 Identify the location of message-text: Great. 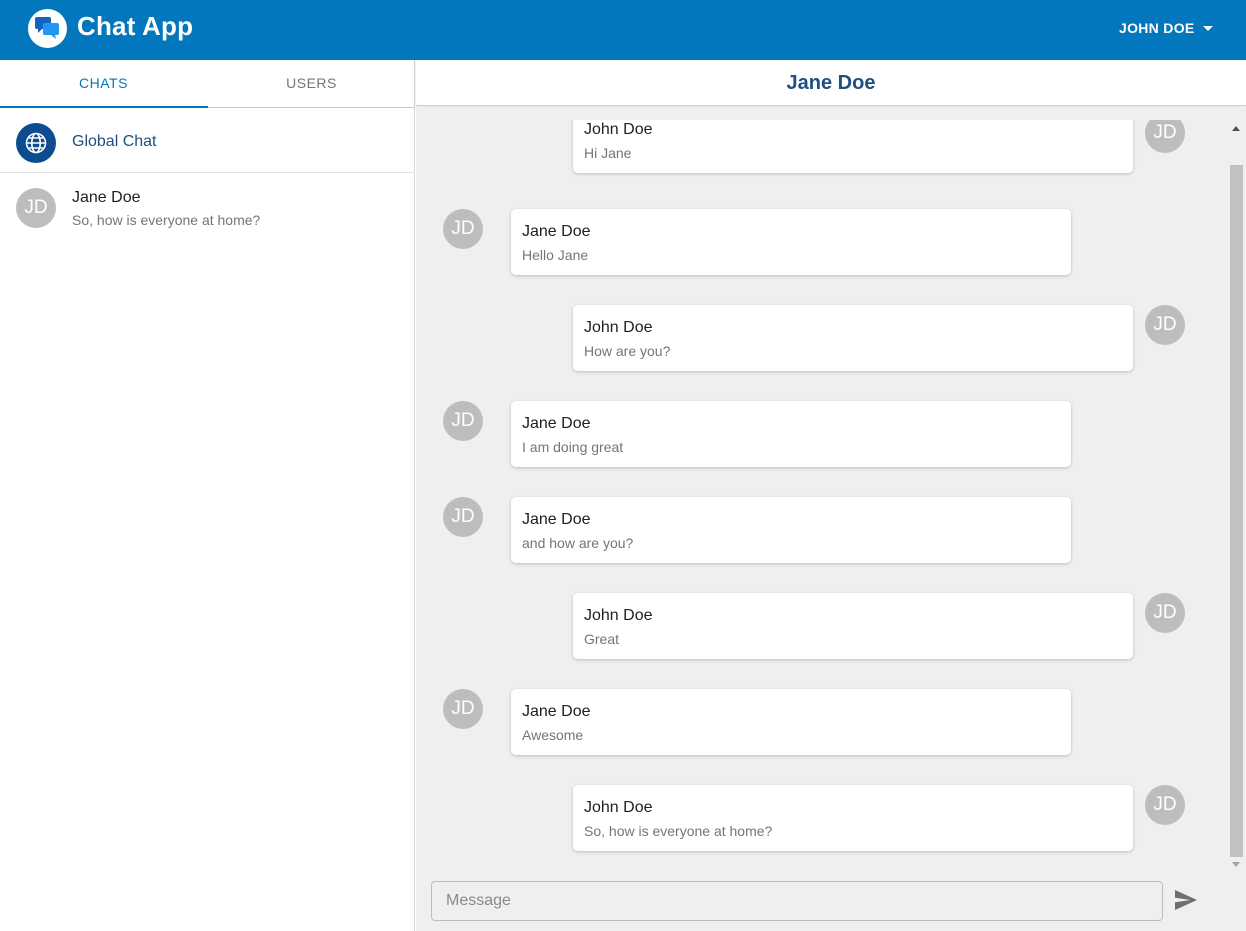
(602, 639).